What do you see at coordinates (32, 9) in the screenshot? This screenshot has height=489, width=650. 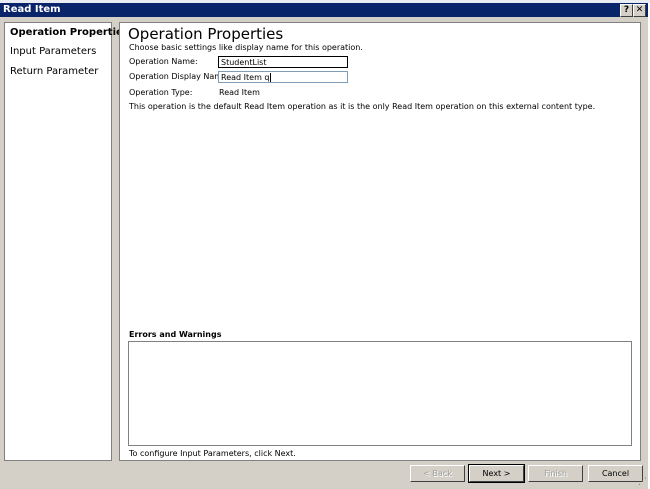 I see `window-title: Read Item` at bounding box center [32, 9].